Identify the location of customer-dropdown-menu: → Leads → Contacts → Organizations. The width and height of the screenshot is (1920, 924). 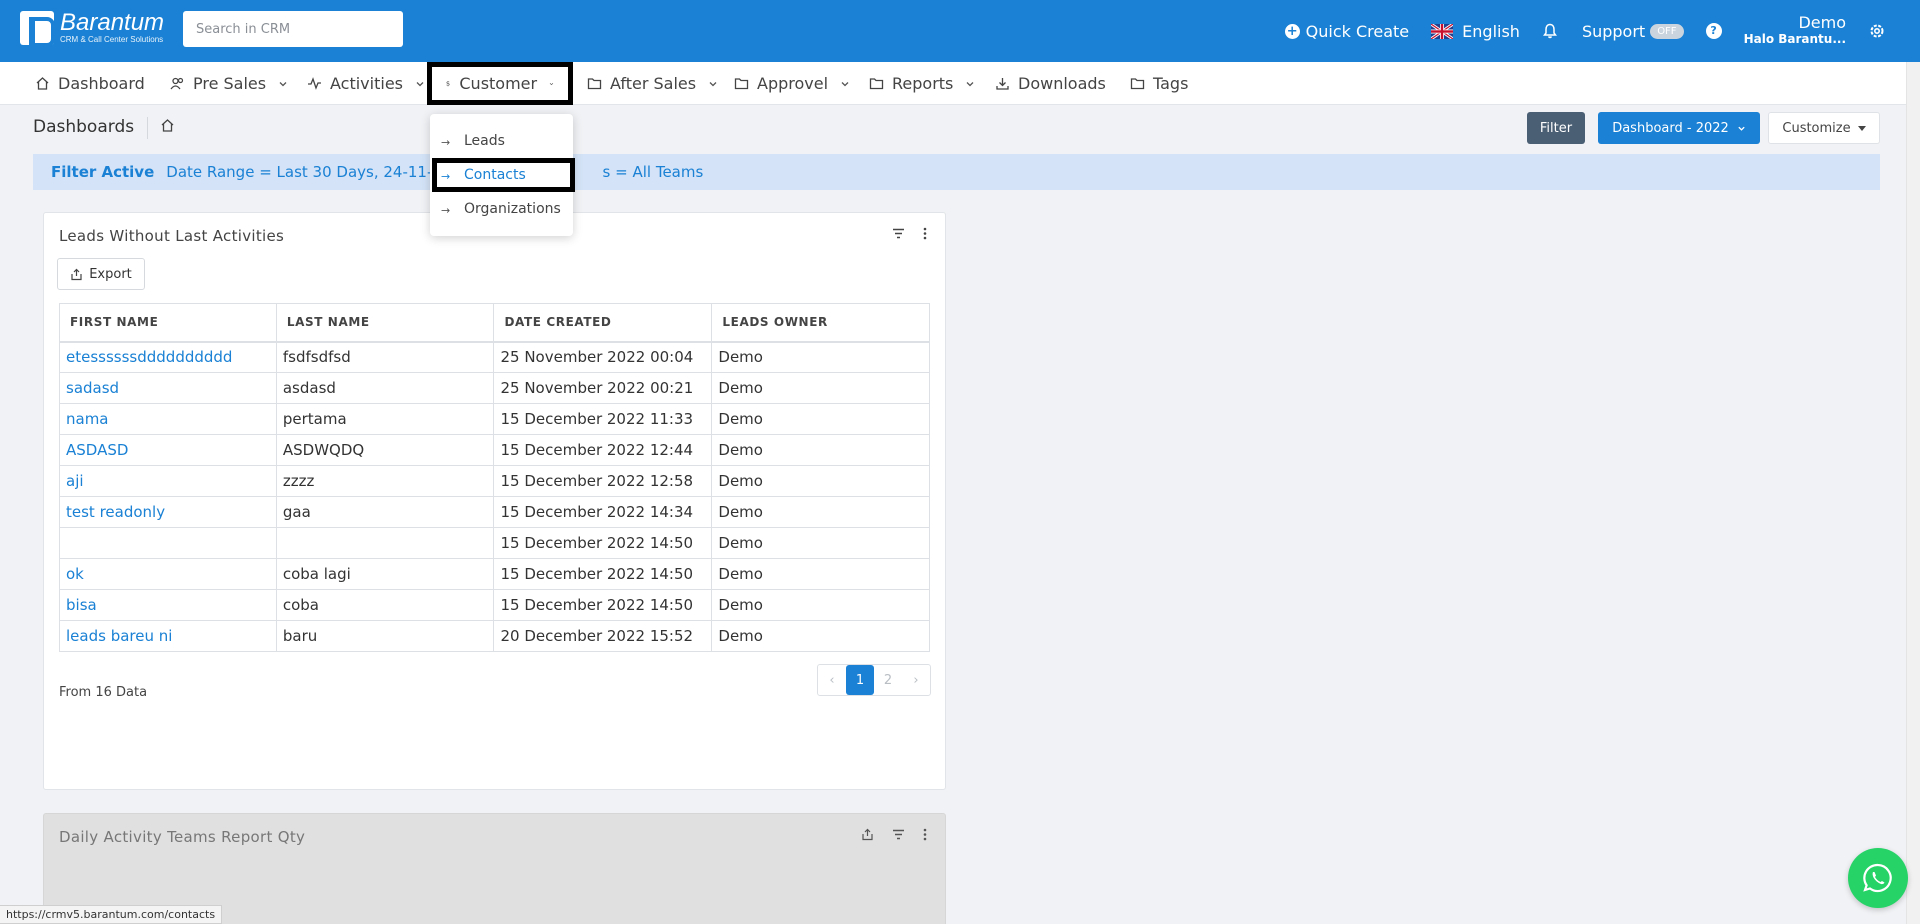
(502, 175).